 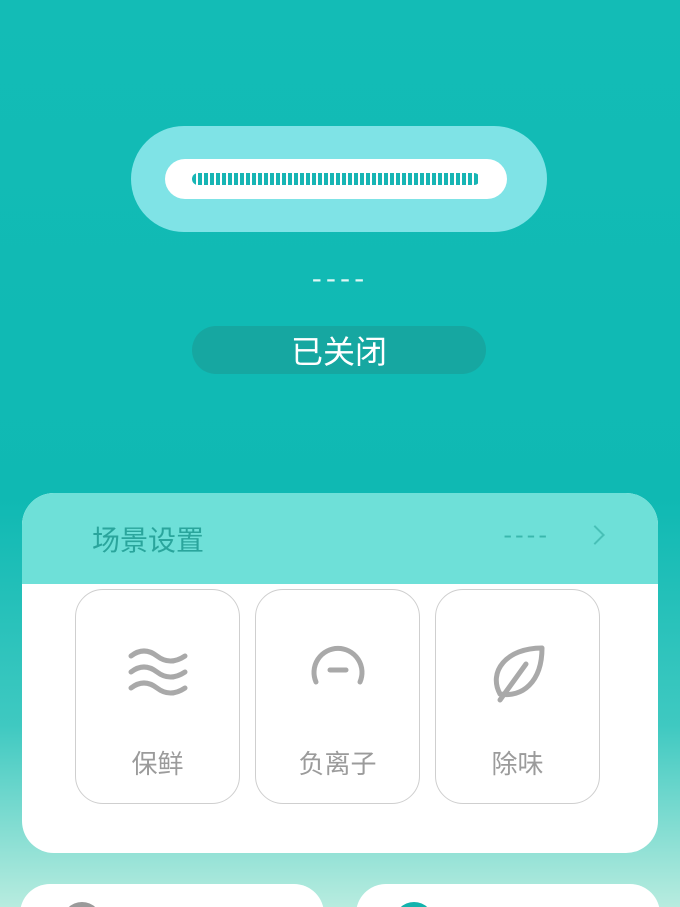 What do you see at coordinates (517, 765) in the screenshot?
I see `mode-label: 除味` at bounding box center [517, 765].